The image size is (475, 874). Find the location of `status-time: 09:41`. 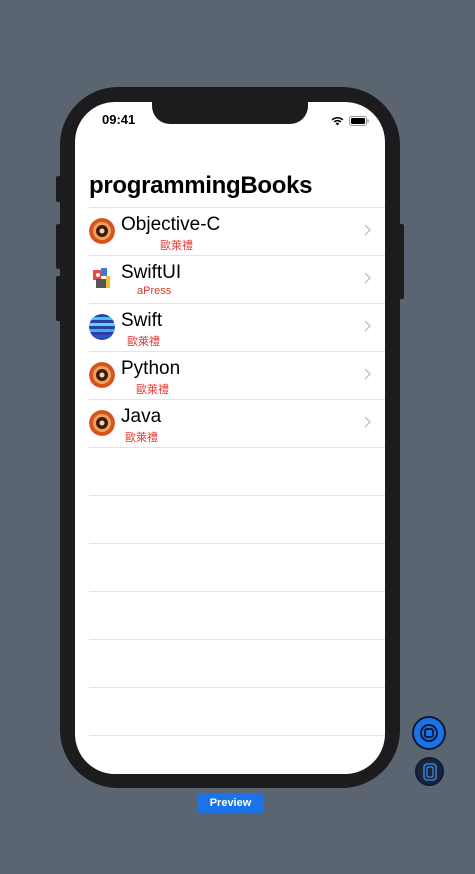

status-time: 09:41 is located at coordinates (119, 119).